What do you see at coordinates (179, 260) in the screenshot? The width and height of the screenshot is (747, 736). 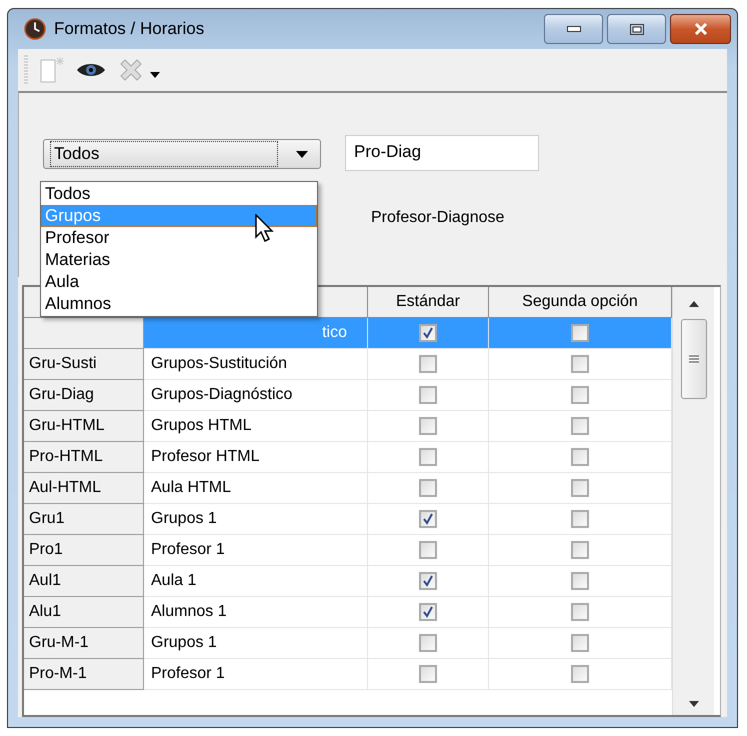 I see `dropdown-option: Materias` at bounding box center [179, 260].